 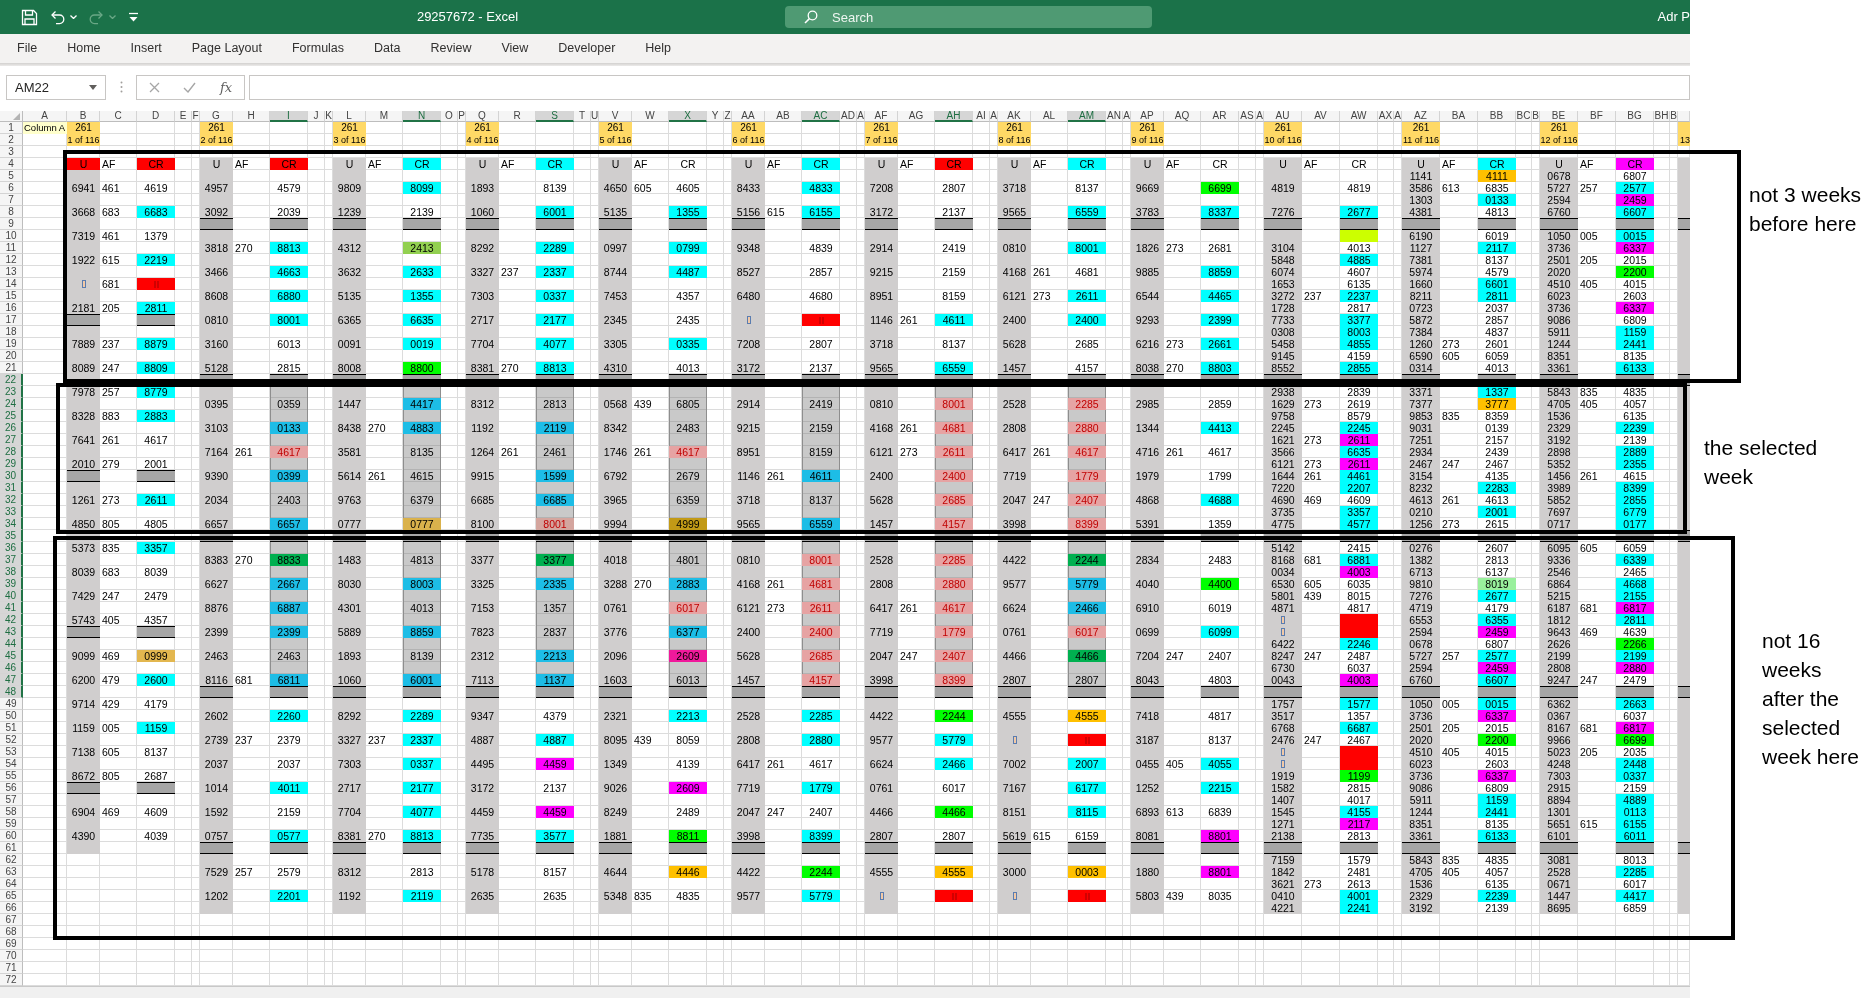 I want to click on row-header: 65, so click(x=11, y=896).